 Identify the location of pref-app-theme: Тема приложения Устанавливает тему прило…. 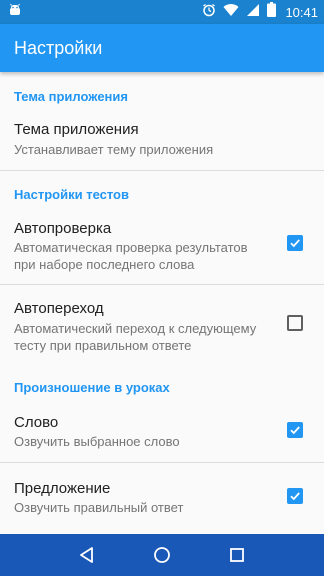
(162, 140).